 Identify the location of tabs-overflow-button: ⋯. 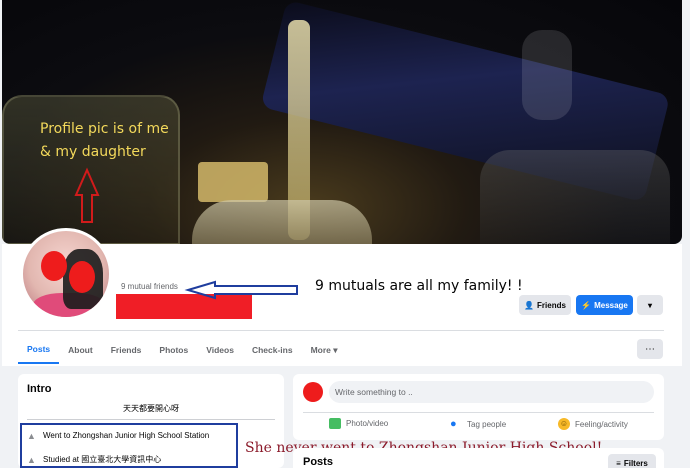
(650, 349).